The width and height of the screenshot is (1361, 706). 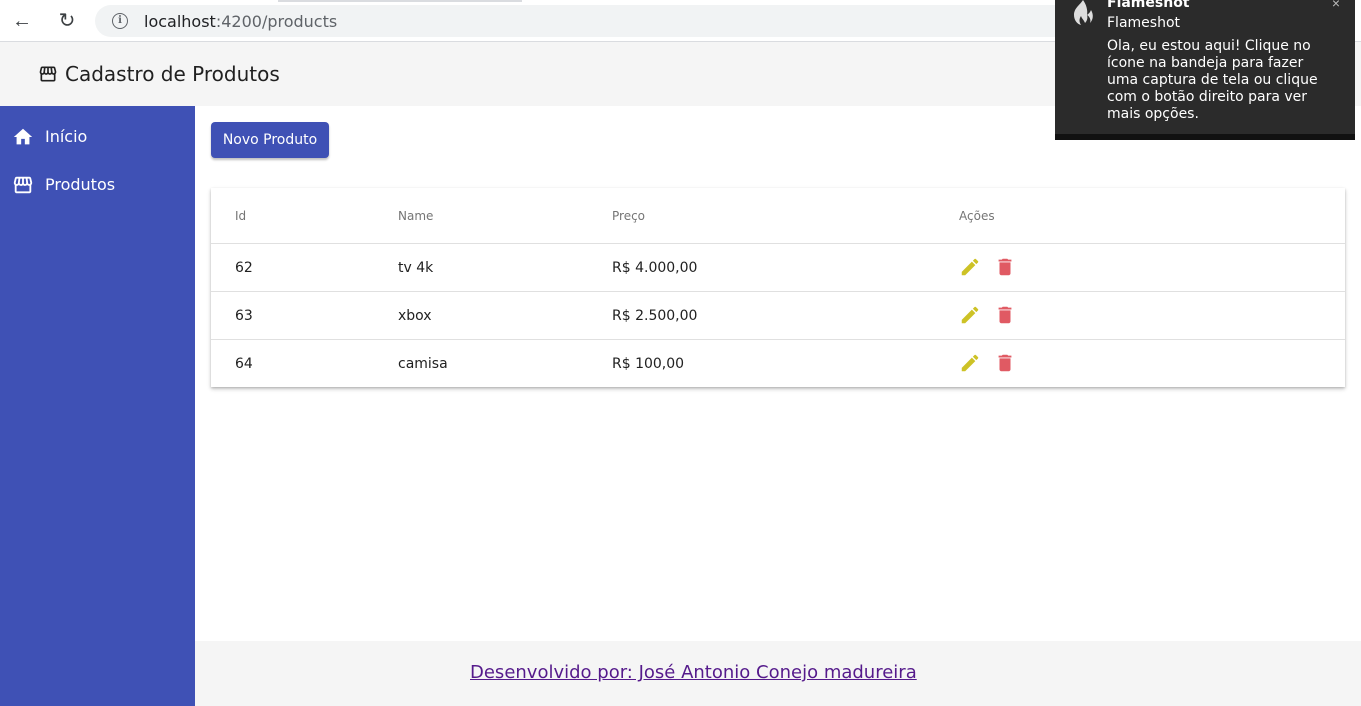 I want to click on tab-strip, so click(x=400, y=1).